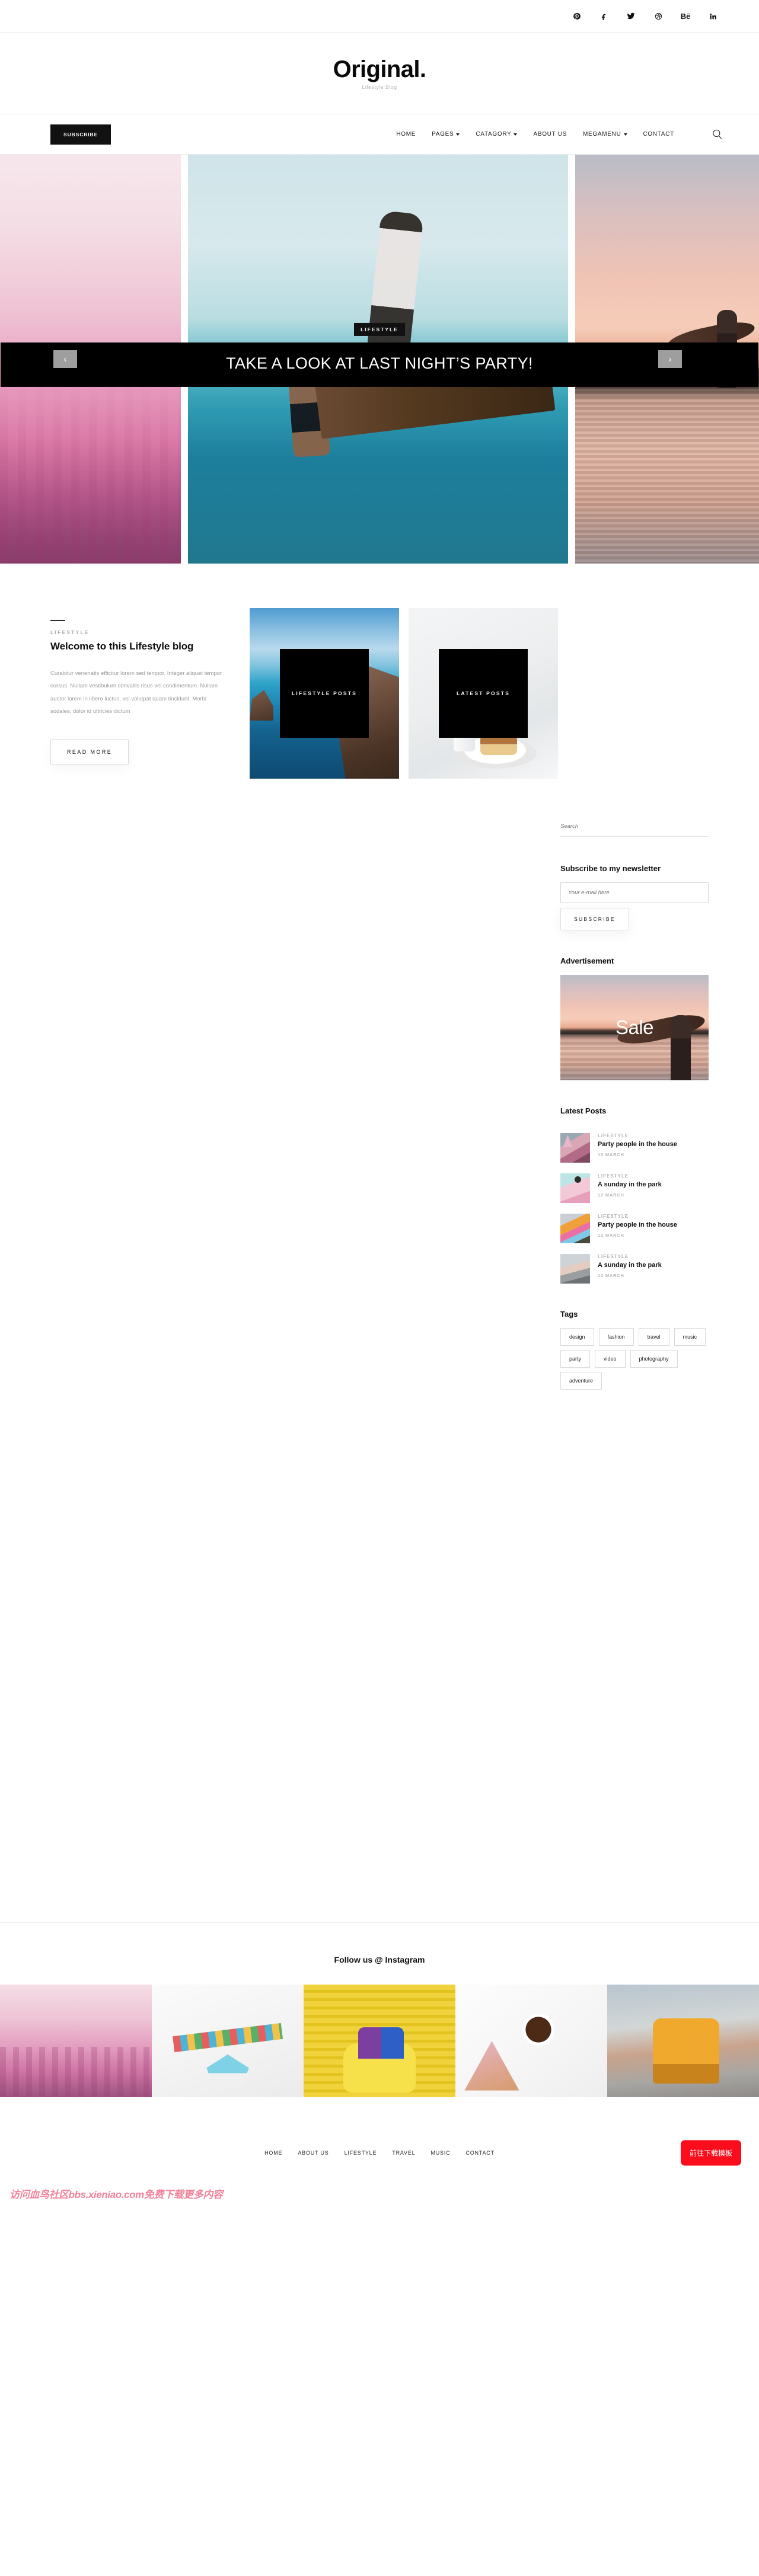 This screenshot has width=759, height=2576. I want to click on pinterest-icon, so click(576, 16).